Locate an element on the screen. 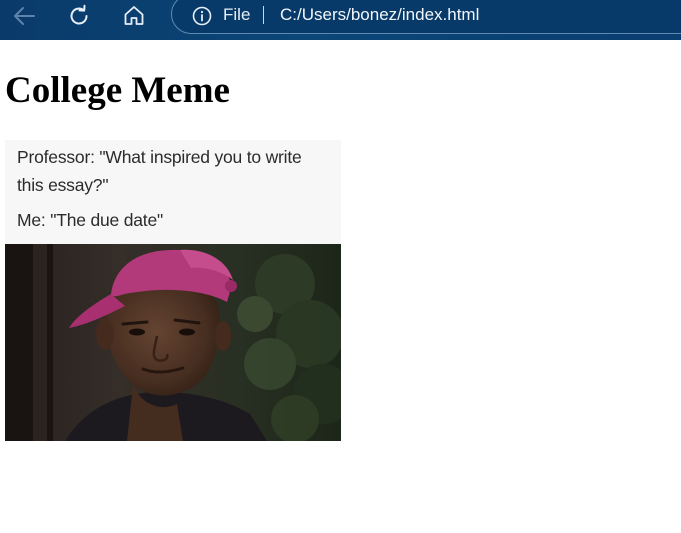 The width and height of the screenshot is (681, 533). address-separator is located at coordinates (263, 15).